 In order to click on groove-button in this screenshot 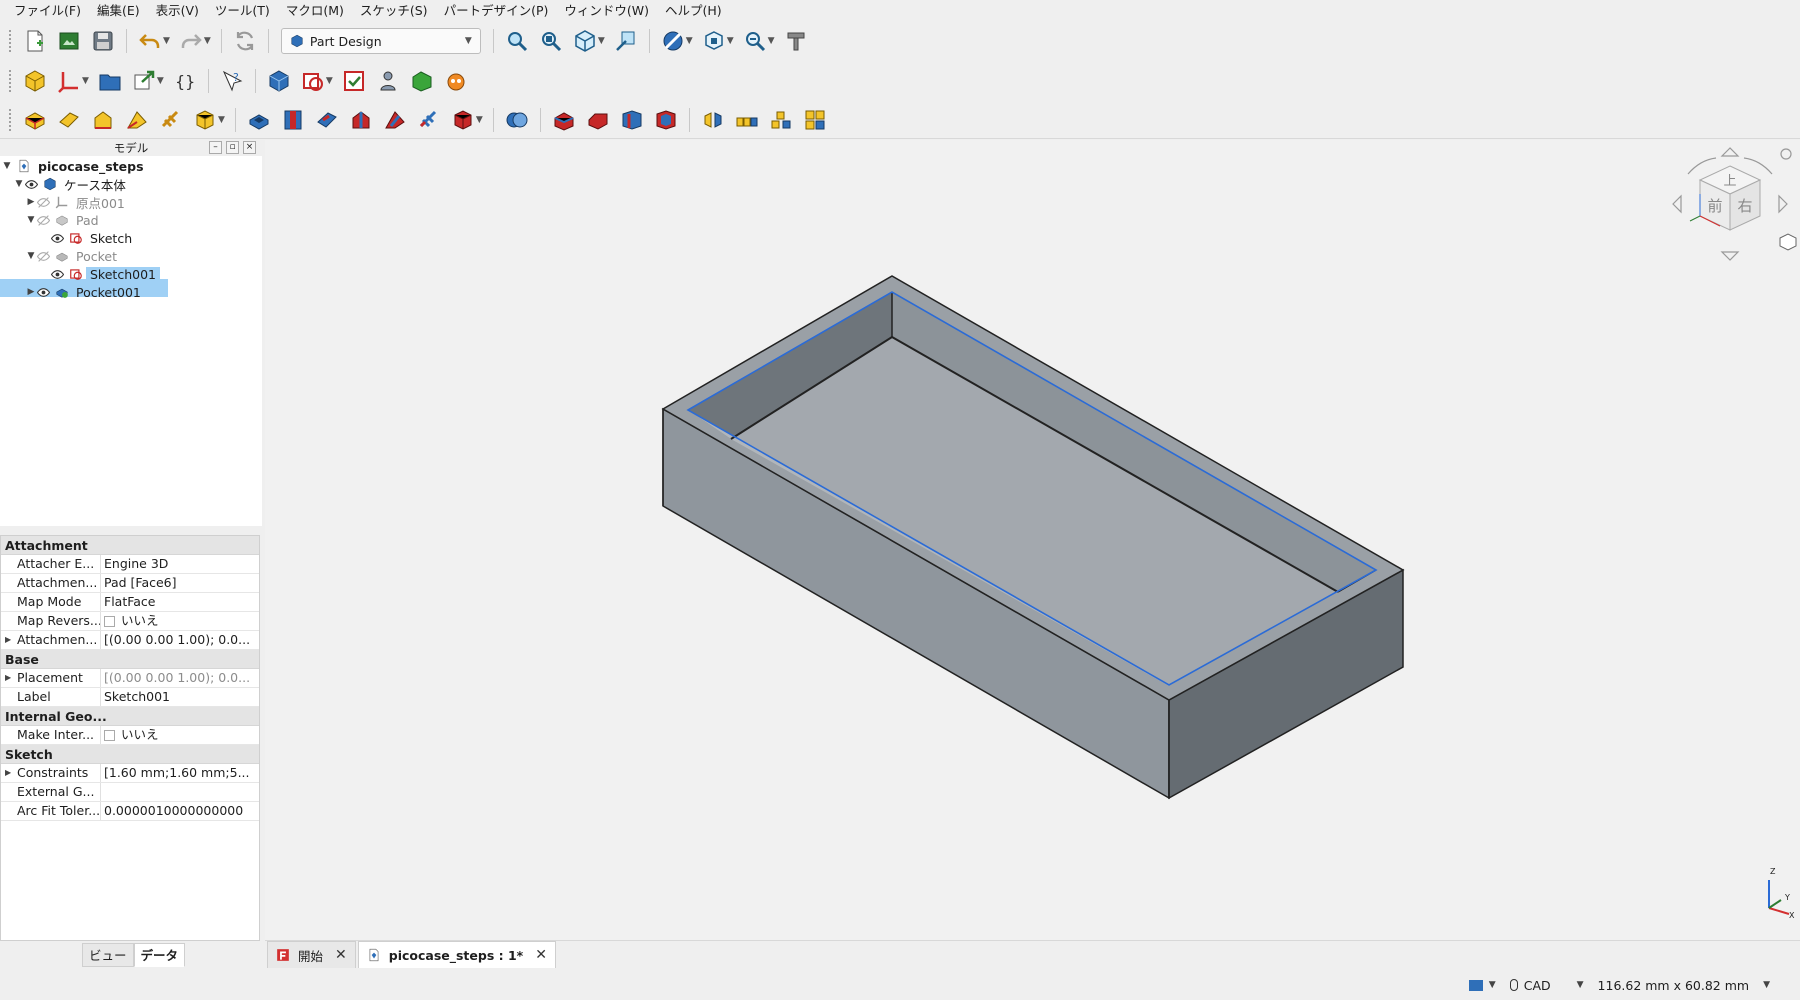, I will do `click(327, 120)`.